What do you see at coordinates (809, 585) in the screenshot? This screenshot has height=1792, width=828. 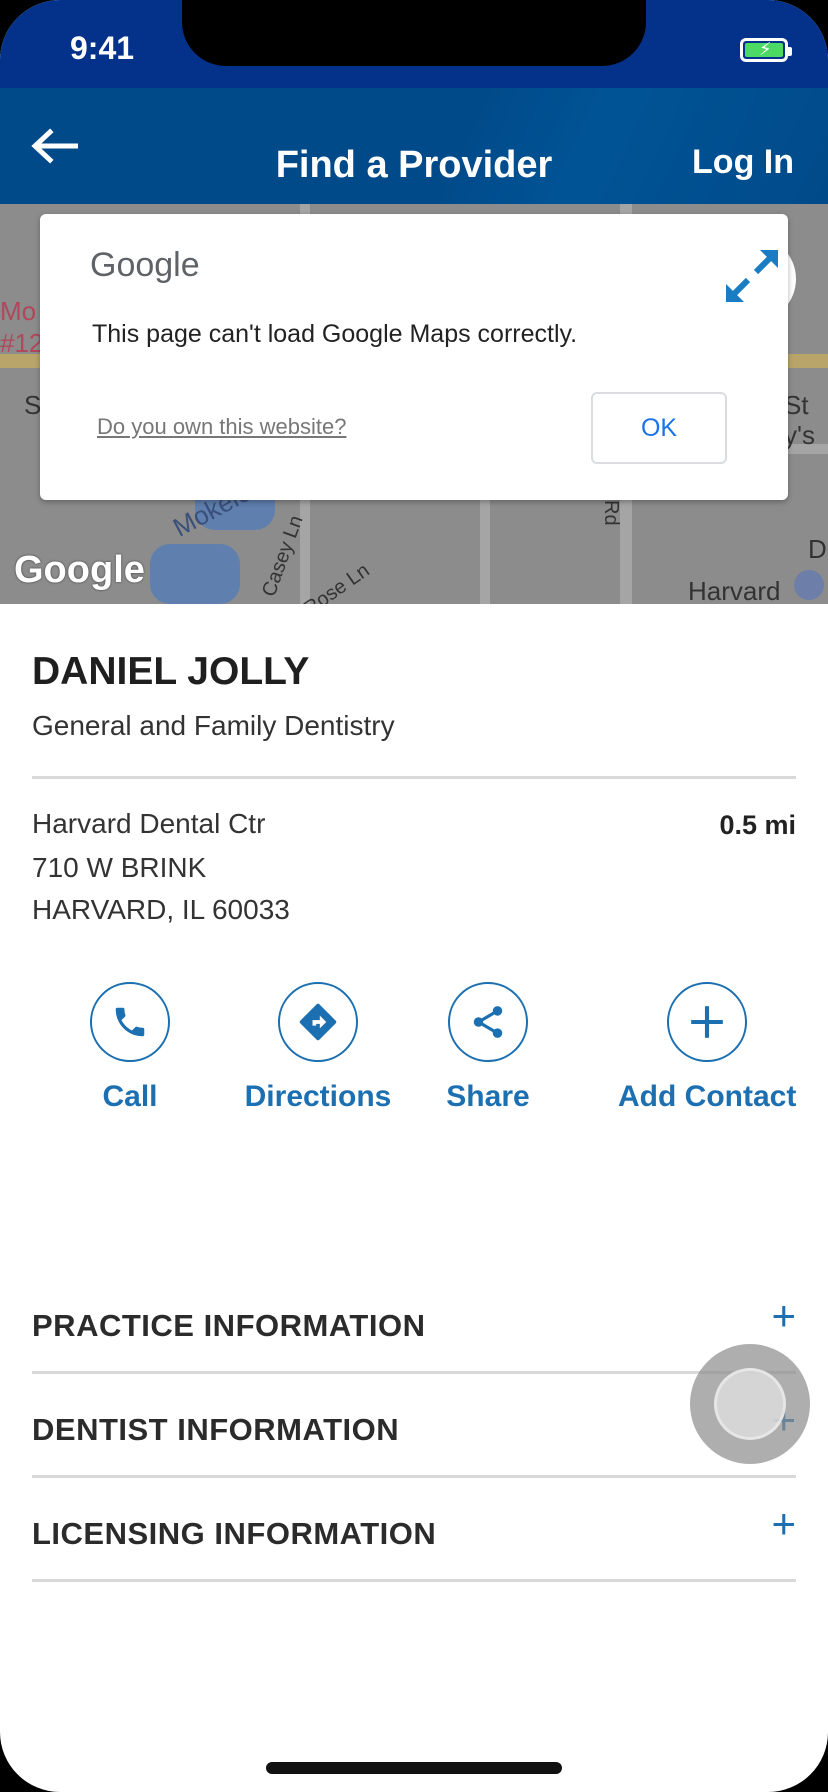 I see `map-pin-icon` at bounding box center [809, 585].